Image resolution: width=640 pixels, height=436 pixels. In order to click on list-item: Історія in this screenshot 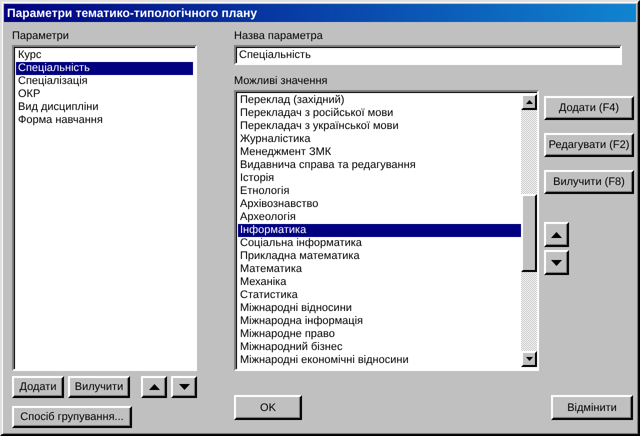, I will do `click(379, 178)`.